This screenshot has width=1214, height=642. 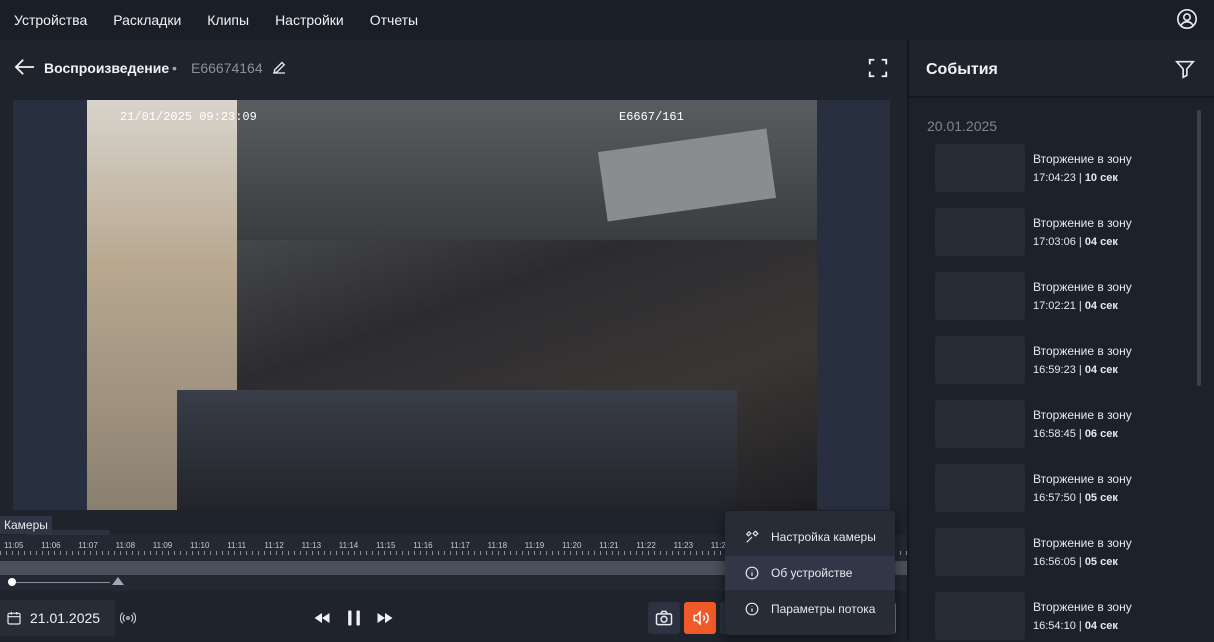 I want to click on menu-item-stream-params: Параметры потока, so click(x=810, y=609).